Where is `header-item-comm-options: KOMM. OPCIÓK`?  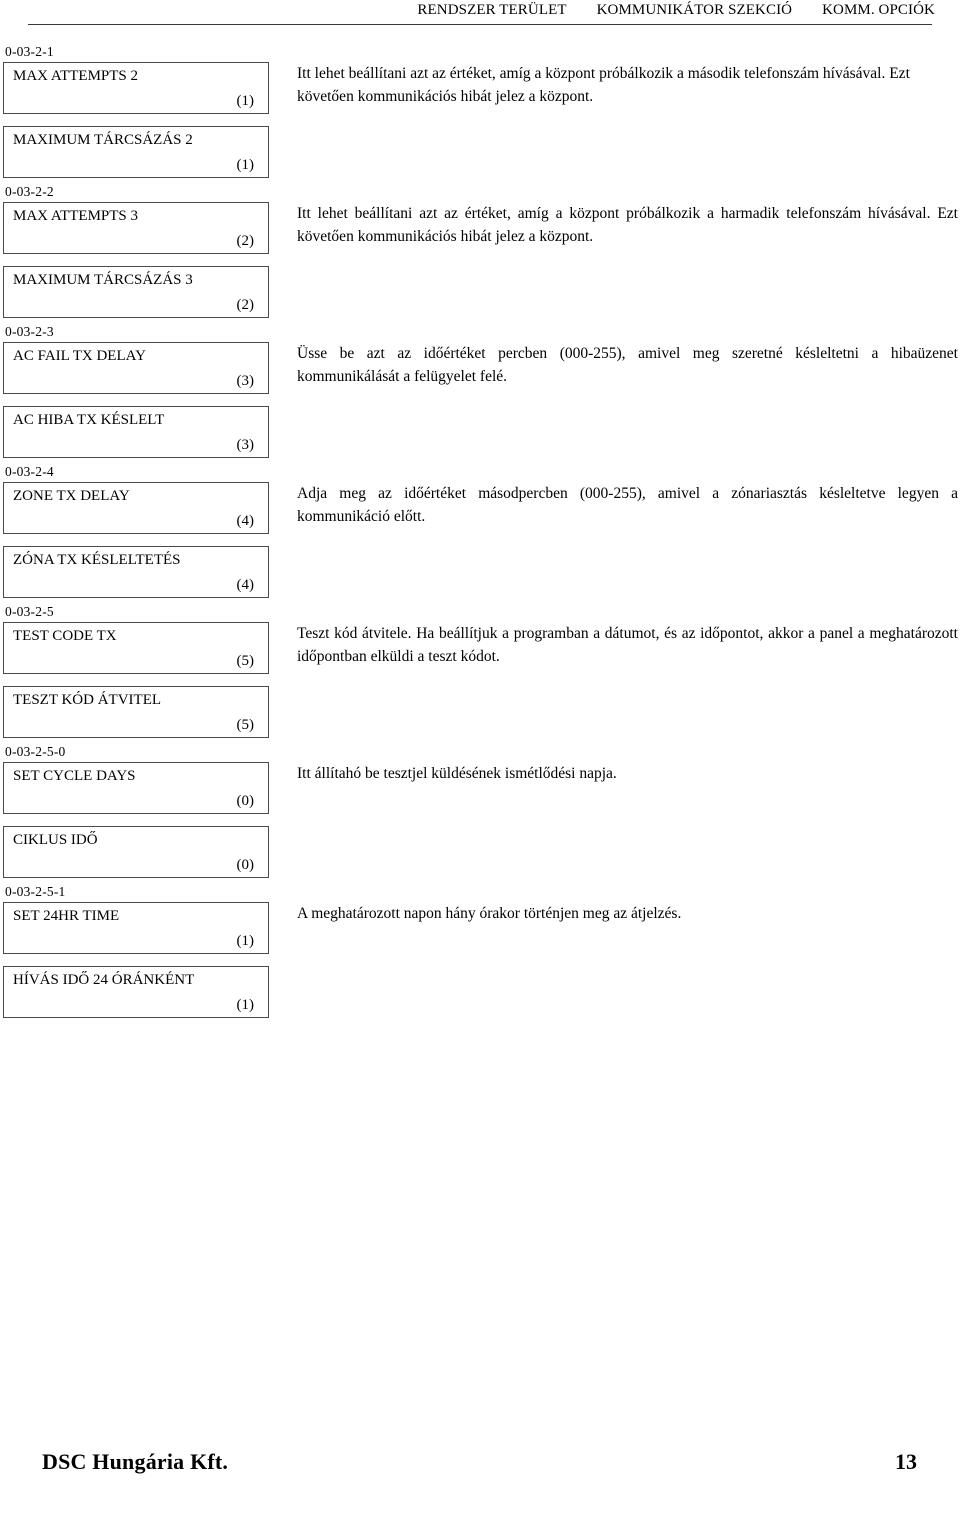 header-item-comm-options: KOMM. OPCIÓK is located at coordinates (878, 10).